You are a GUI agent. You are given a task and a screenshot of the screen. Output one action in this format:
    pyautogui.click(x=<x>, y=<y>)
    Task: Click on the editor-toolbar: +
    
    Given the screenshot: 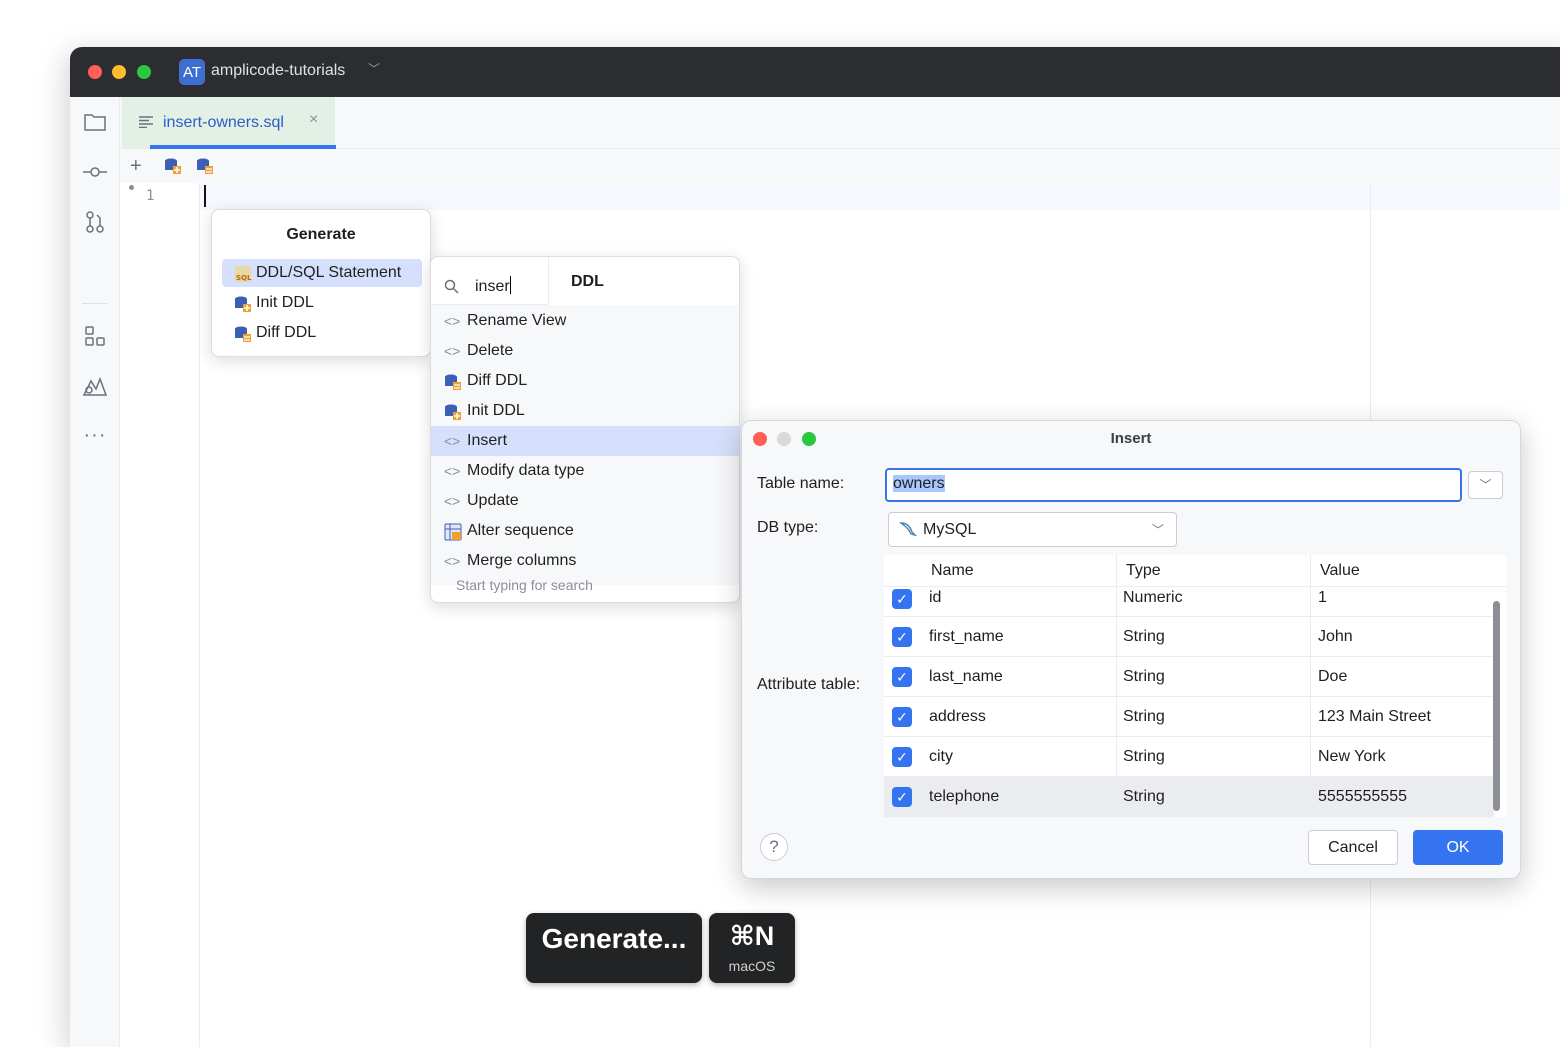 What is the action you would take?
    pyautogui.click(x=840, y=166)
    